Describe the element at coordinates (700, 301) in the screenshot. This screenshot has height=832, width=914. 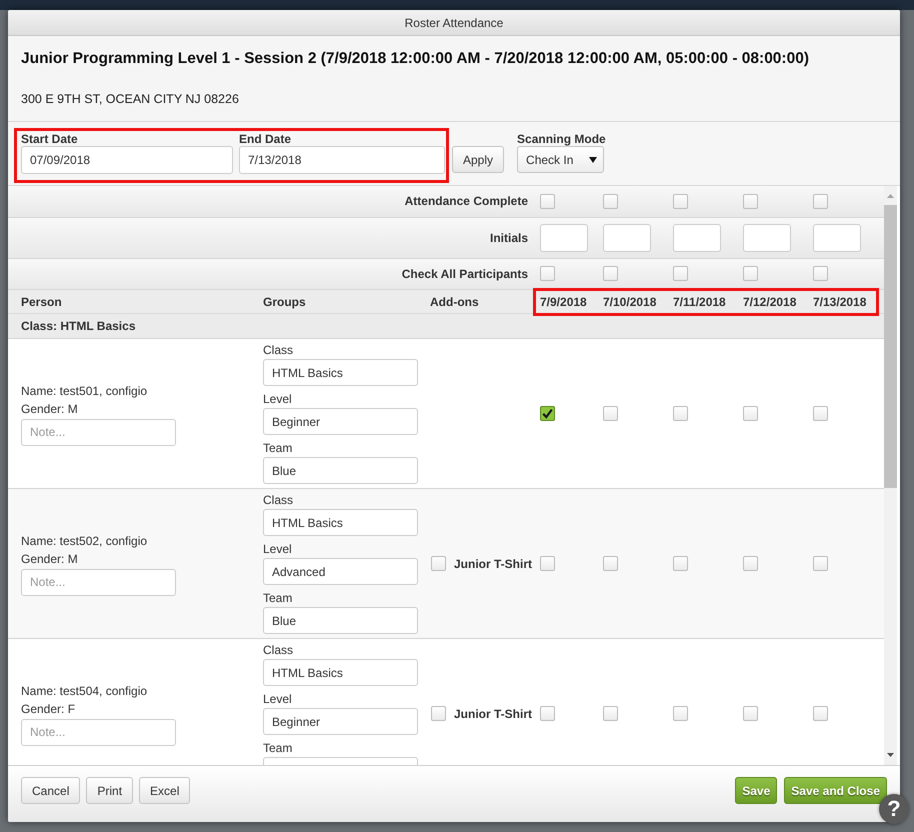
I see `date-header: 7/11/2018` at that location.